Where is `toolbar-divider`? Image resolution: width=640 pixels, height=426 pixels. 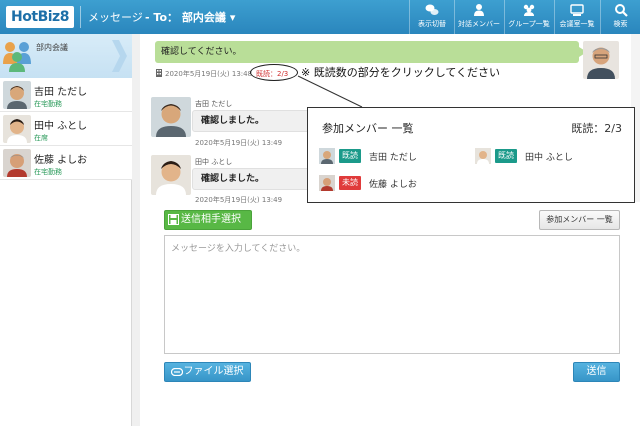 toolbar-divider is located at coordinates (409, 17).